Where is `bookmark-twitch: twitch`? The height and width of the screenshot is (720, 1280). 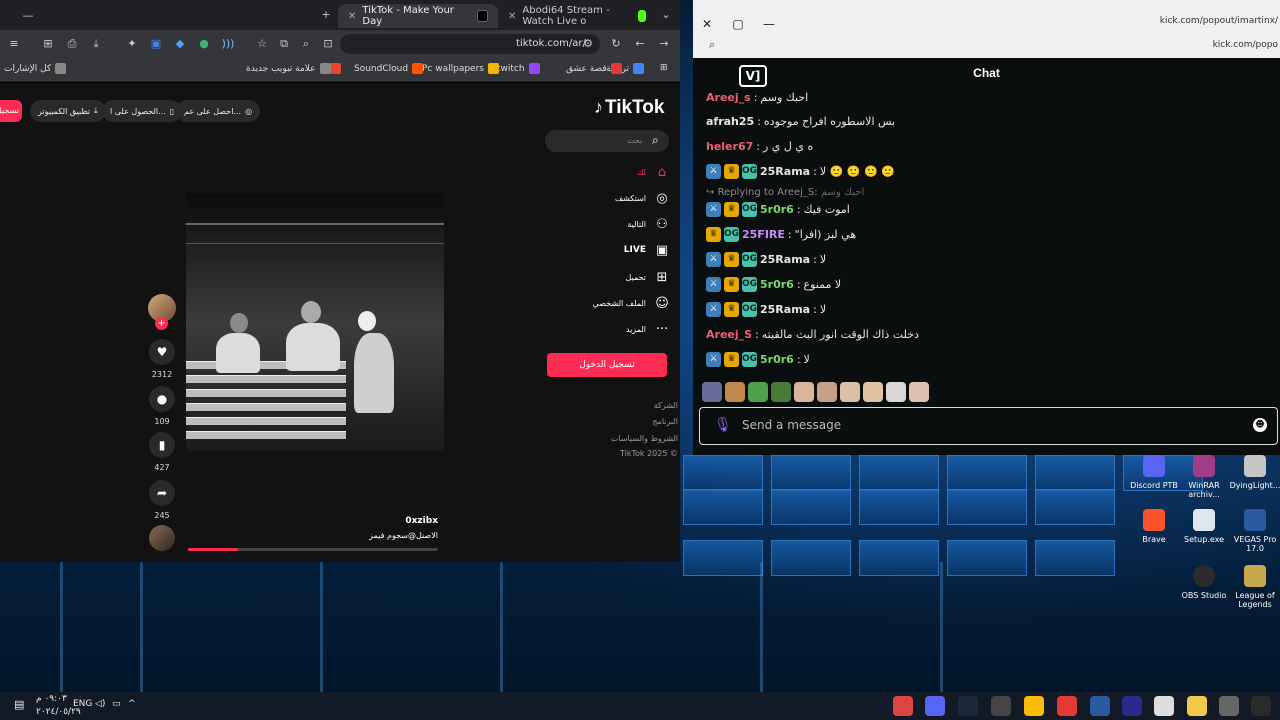 bookmark-twitch: twitch is located at coordinates (518, 68).